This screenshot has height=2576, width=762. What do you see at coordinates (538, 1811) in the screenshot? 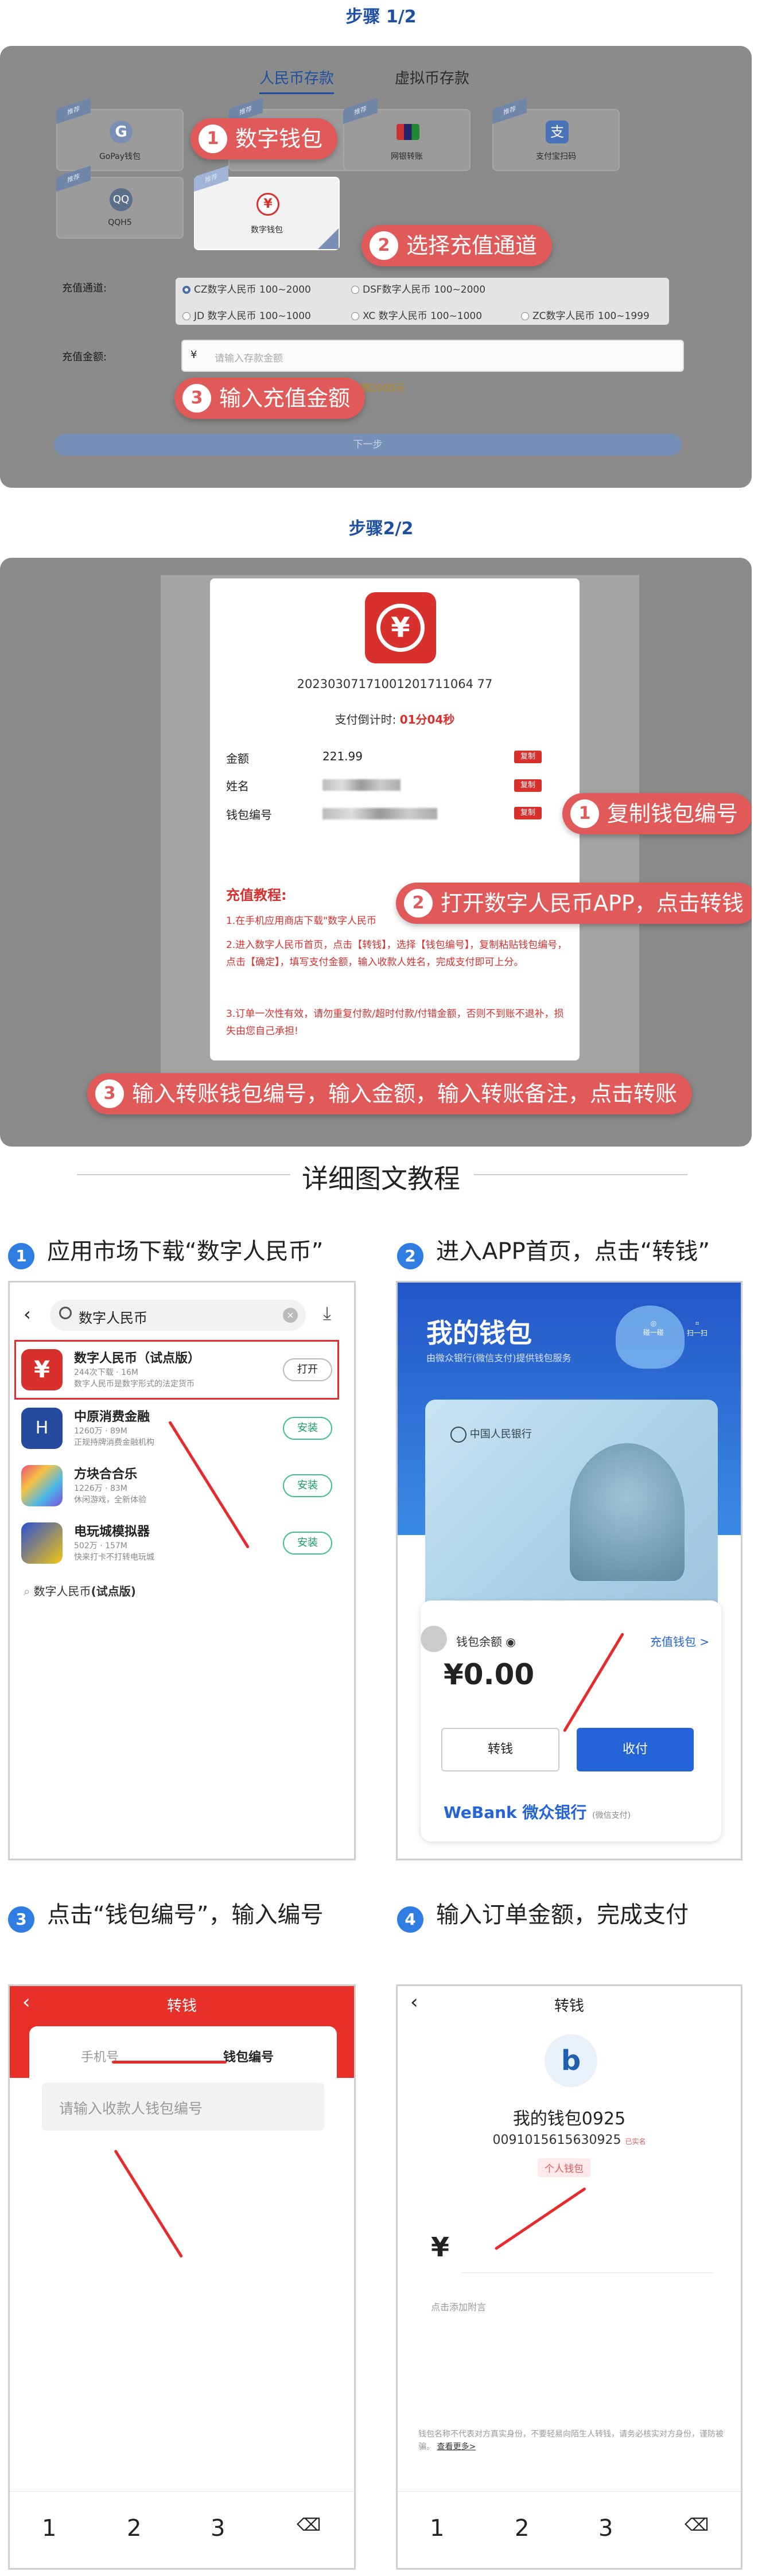
I see `webank-logo: WeBank 微众银行 (微信支付)` at bounding box center [538, 1811].